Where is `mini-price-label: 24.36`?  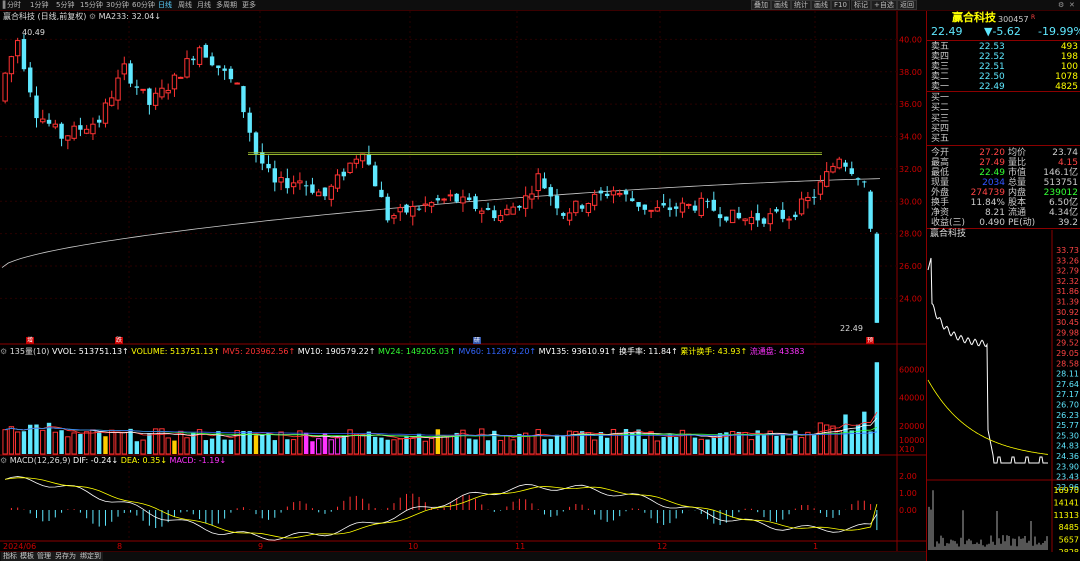 mini-price-label: 24.36 is located at coordinates (1067, 456).